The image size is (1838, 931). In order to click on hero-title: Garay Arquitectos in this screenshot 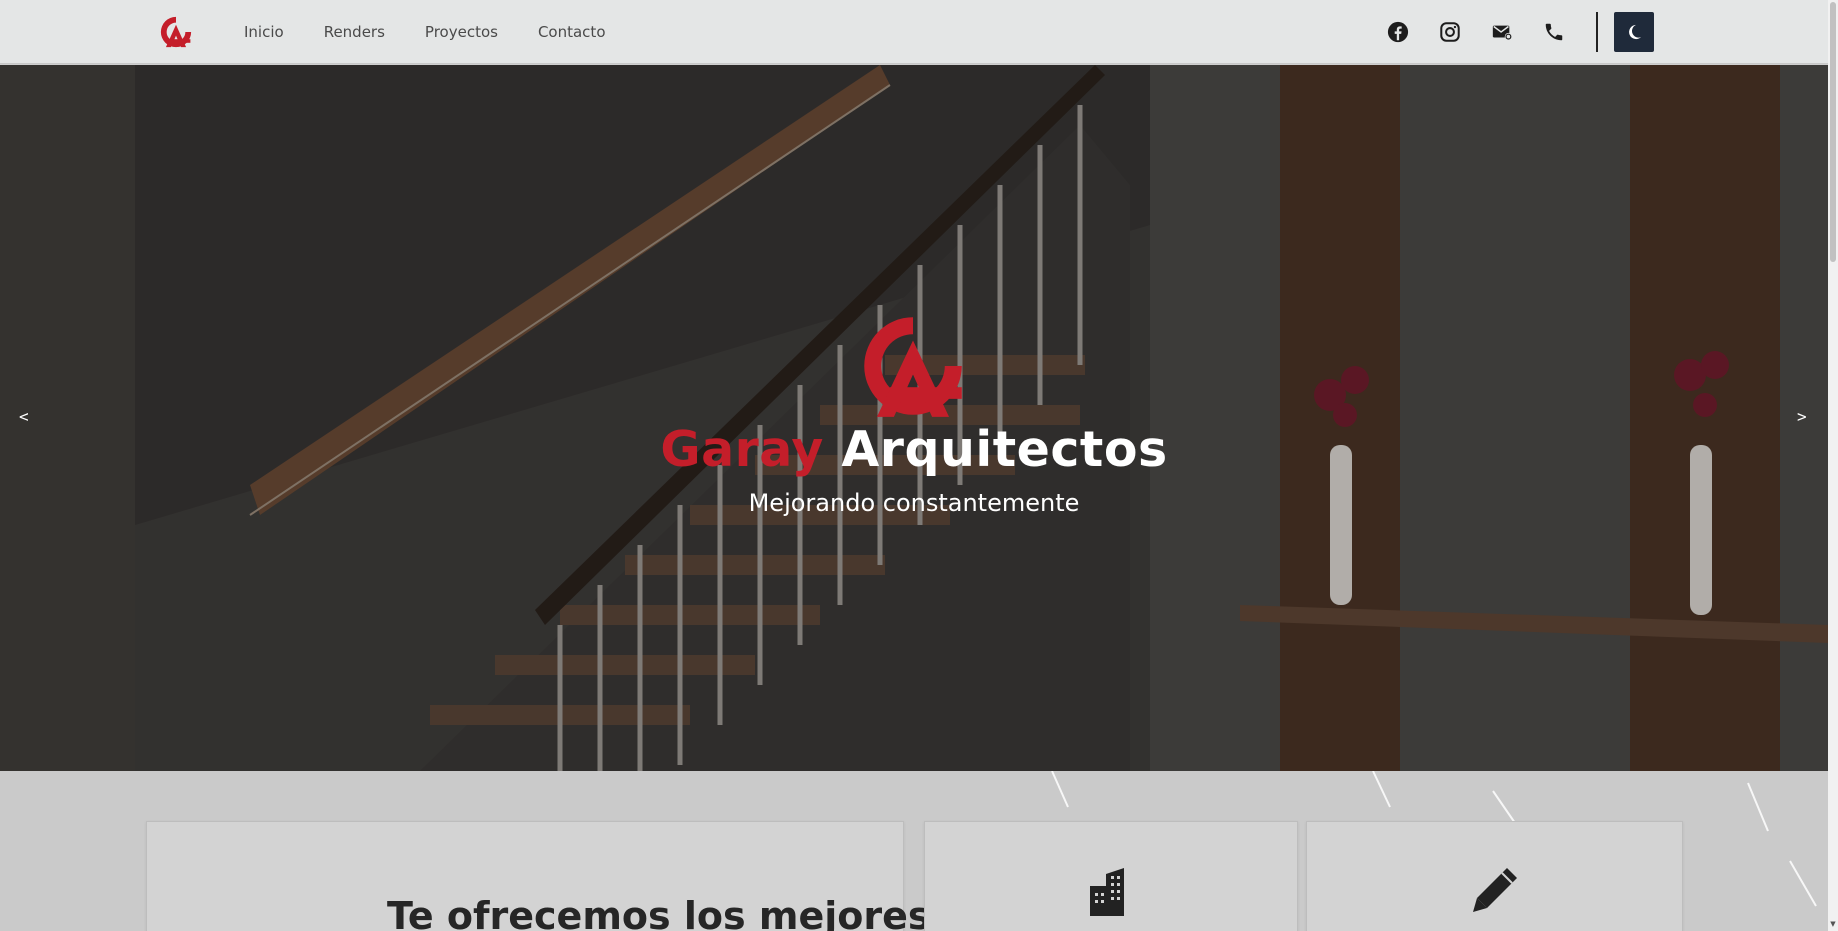, I will do `click(914, 449)`.